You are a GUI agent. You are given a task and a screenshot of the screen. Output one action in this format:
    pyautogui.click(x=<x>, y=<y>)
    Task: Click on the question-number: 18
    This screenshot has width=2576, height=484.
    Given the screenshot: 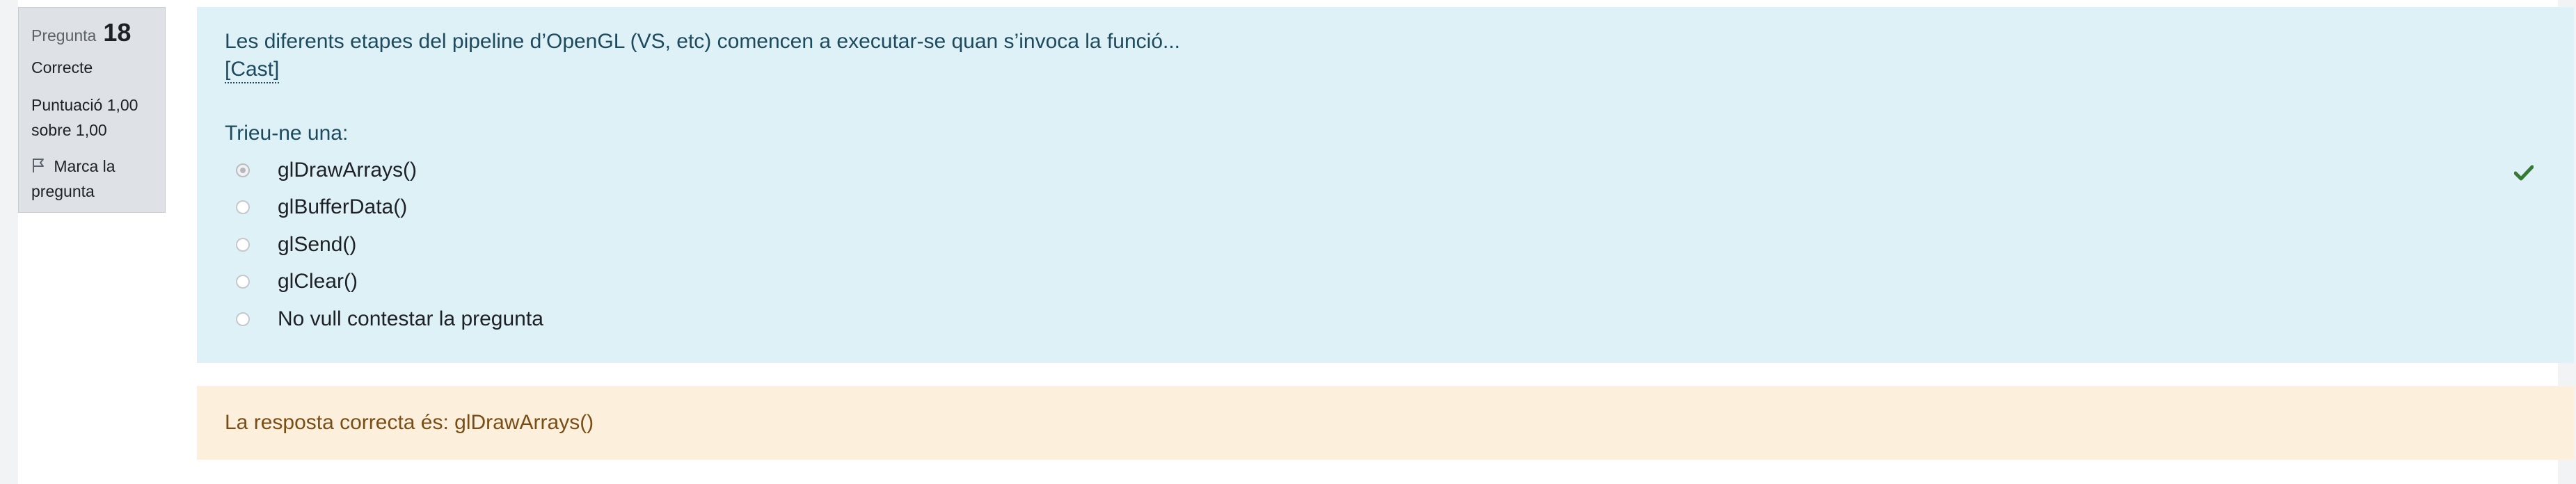 What is the action you would take?
    pyautogui.click(x=117, y=32)
    